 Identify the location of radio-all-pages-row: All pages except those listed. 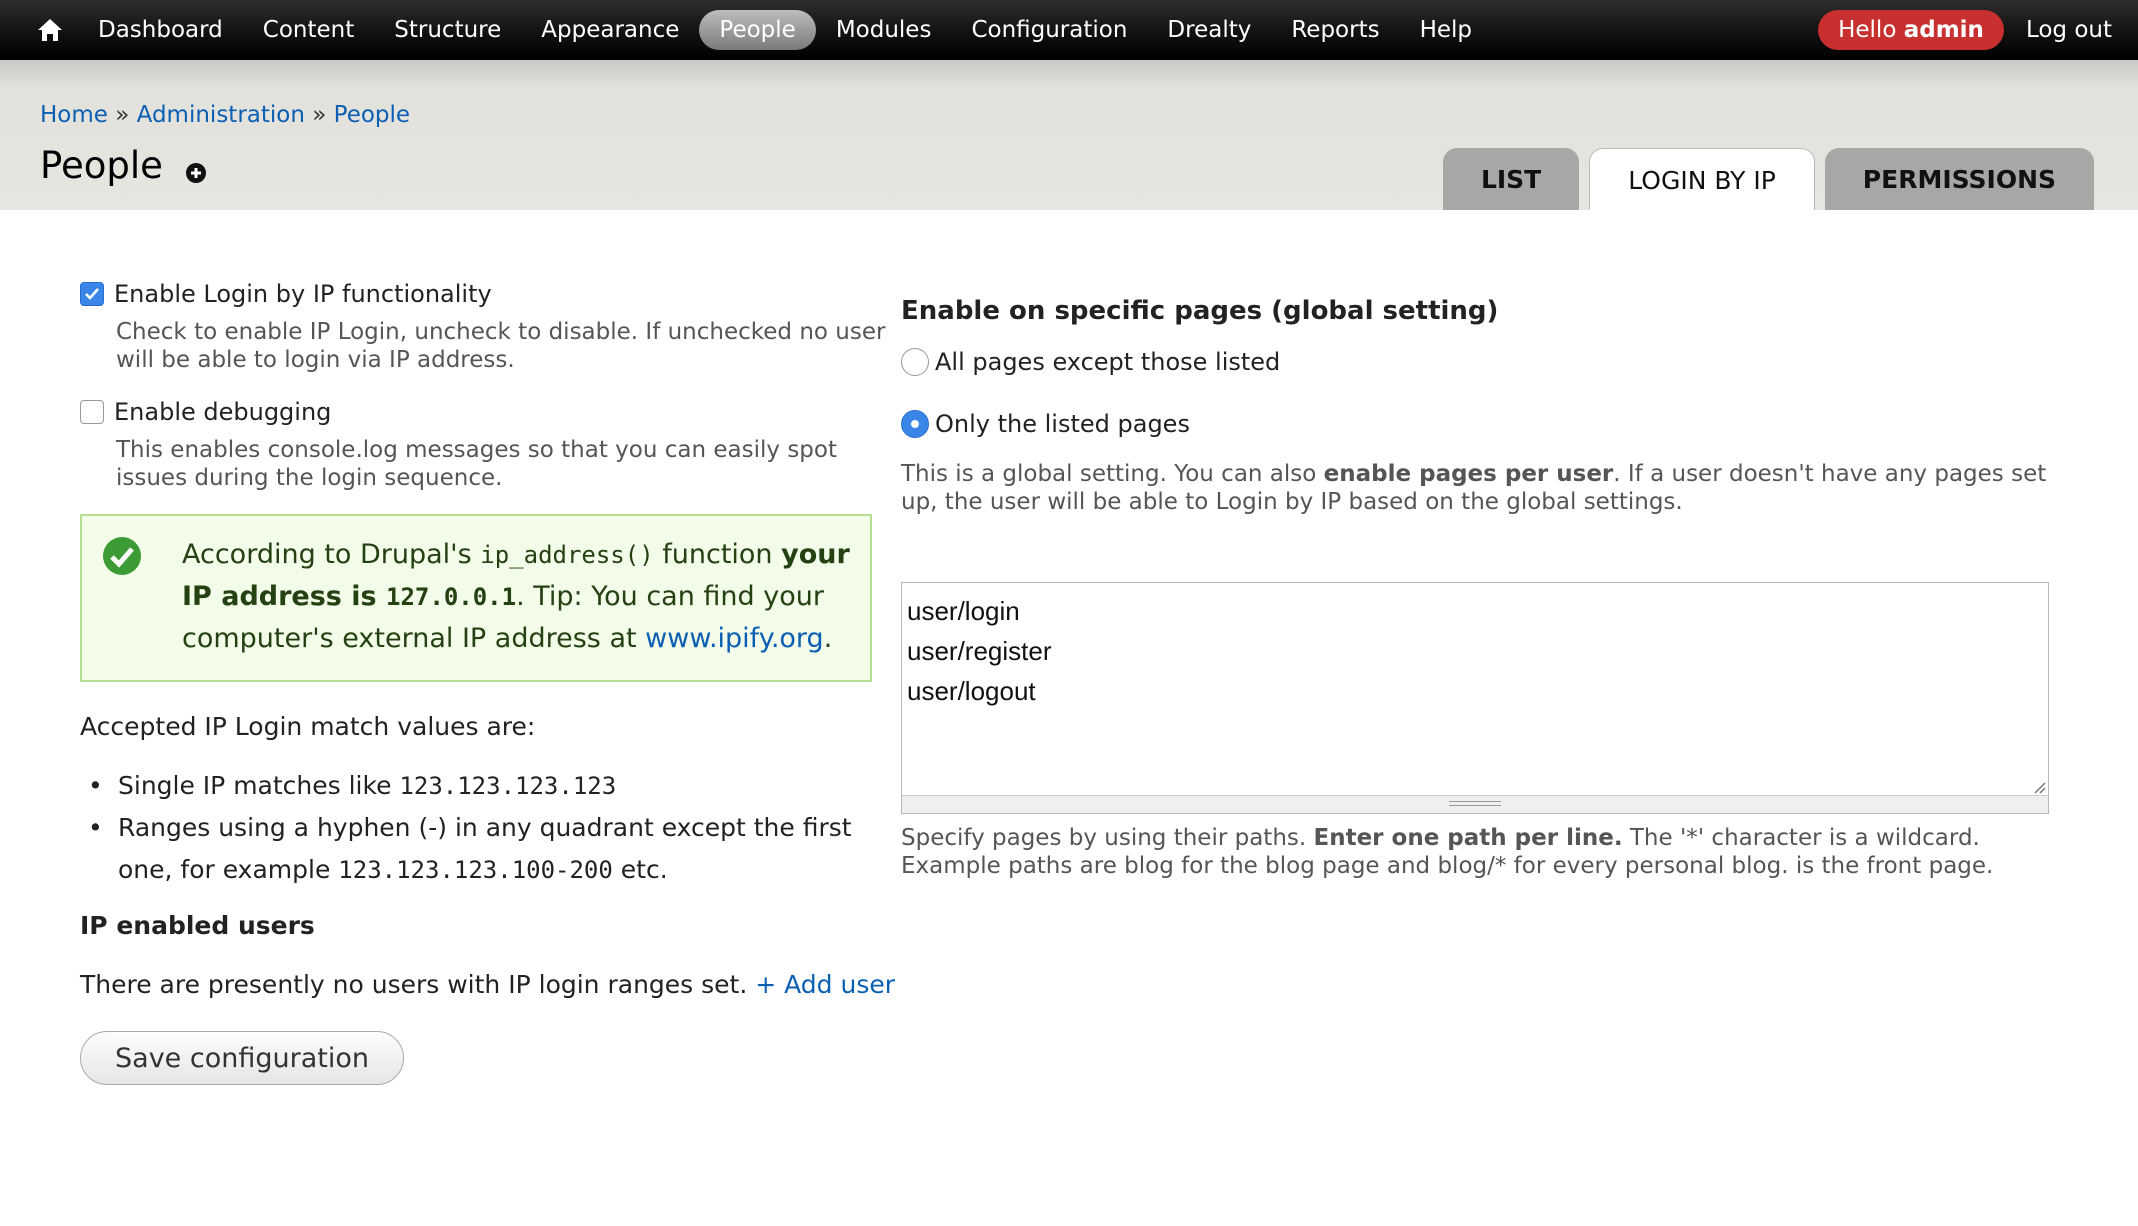
(1476, 362).